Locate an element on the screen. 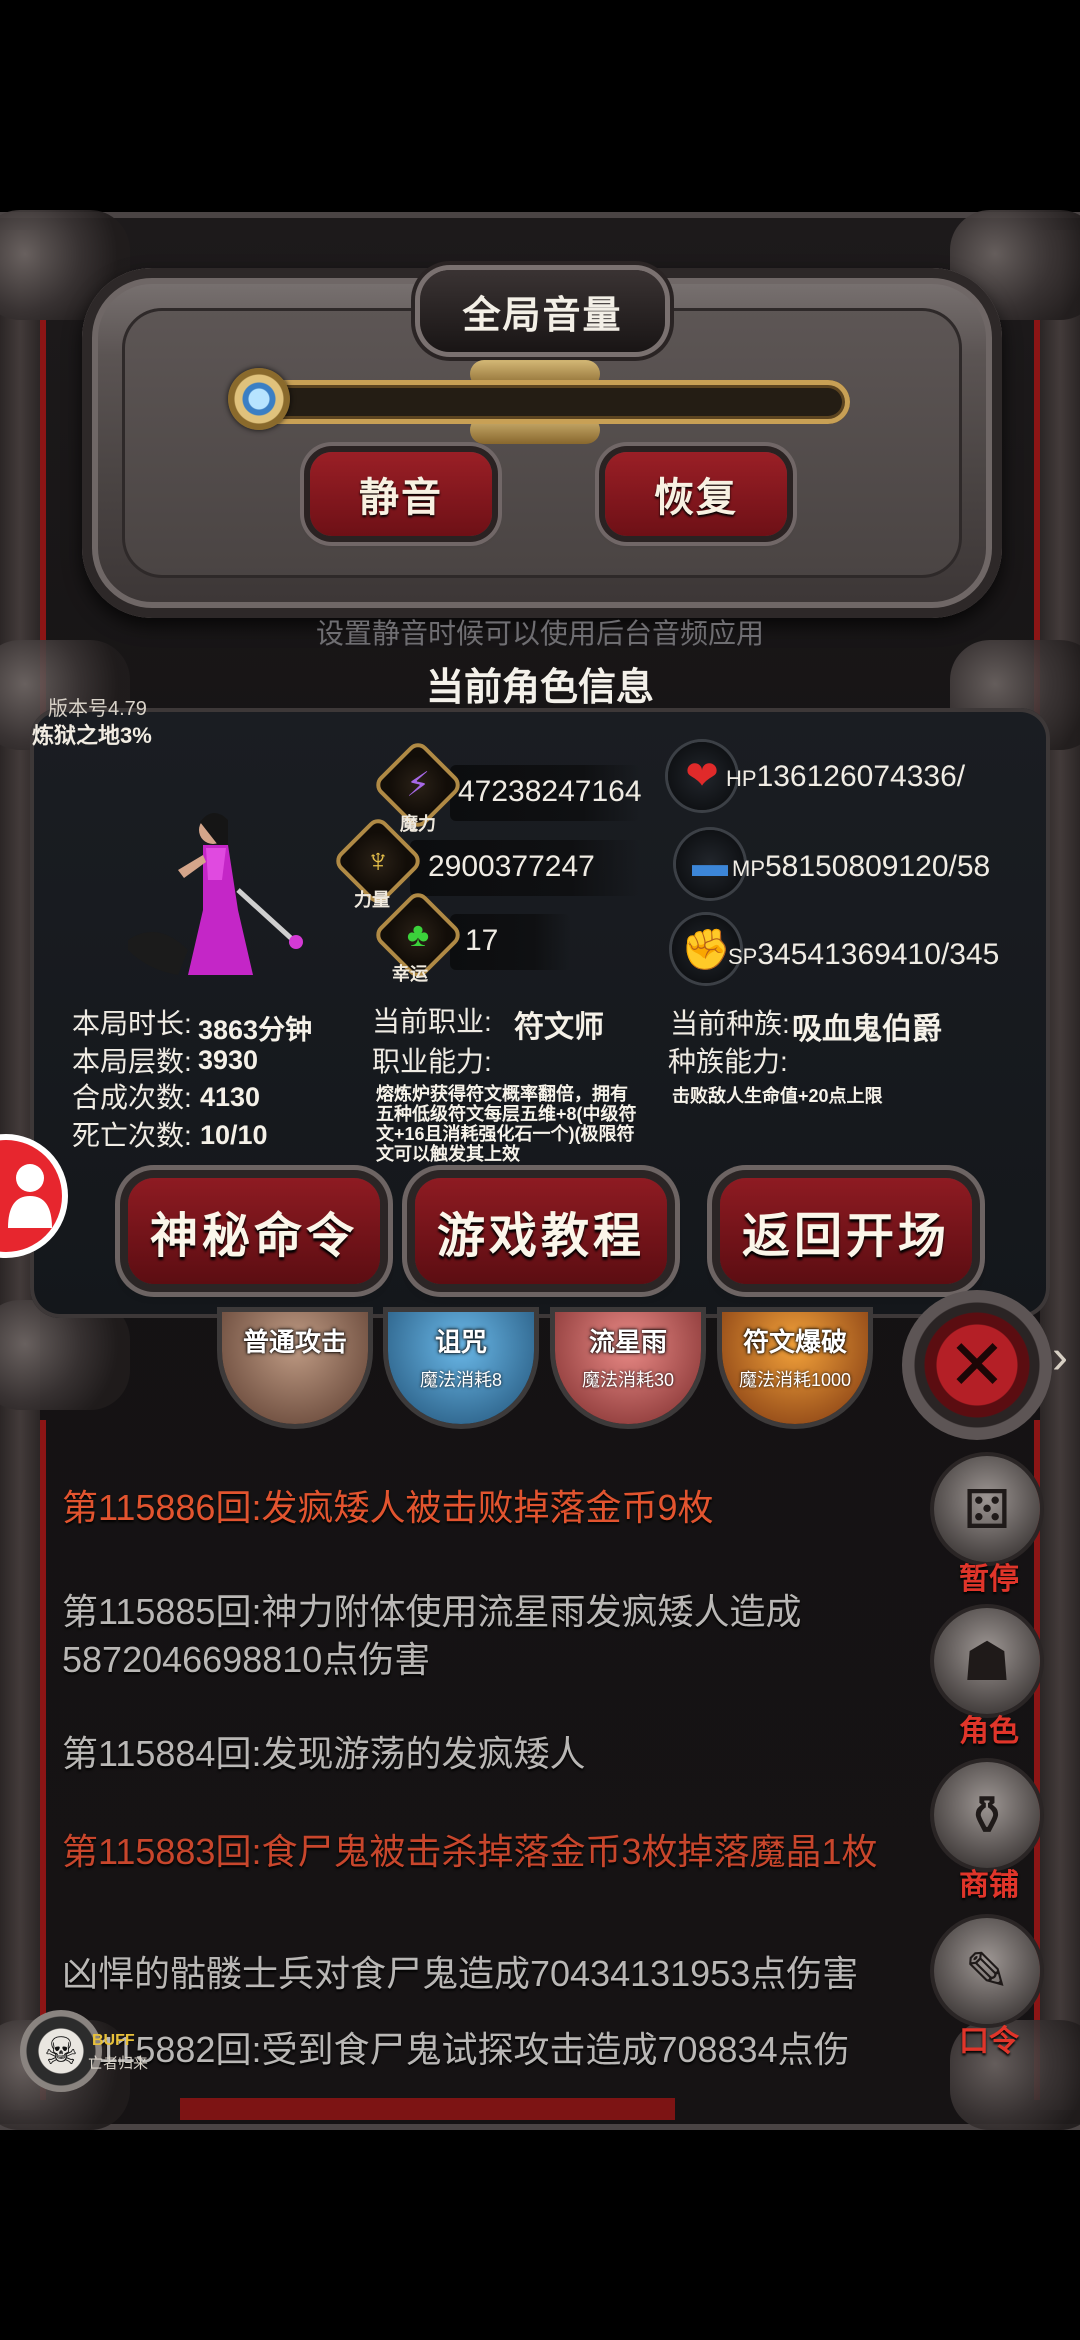 This screenshot has height=2340, width=1080. dice-icon: ⚄ is located at coordinates (987, 1509).